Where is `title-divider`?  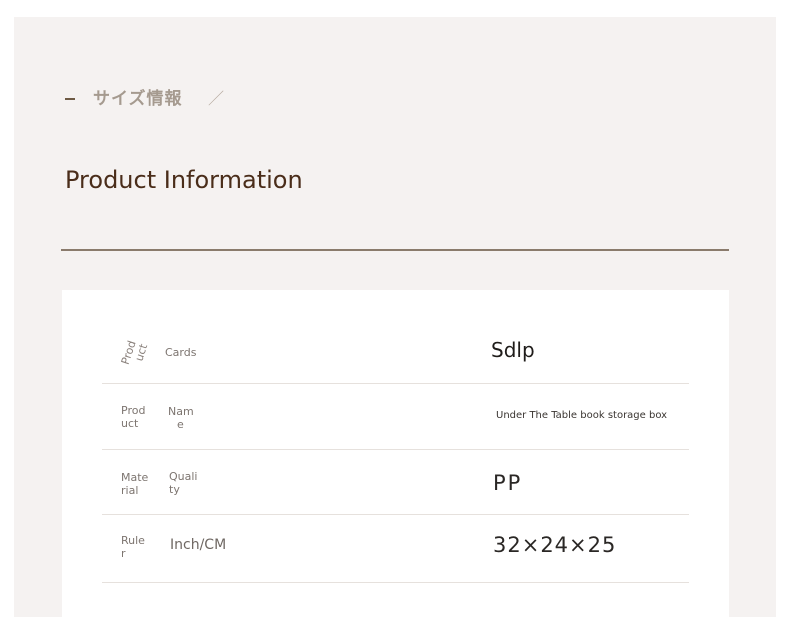 title-divider is located at coordinates (395, 250).